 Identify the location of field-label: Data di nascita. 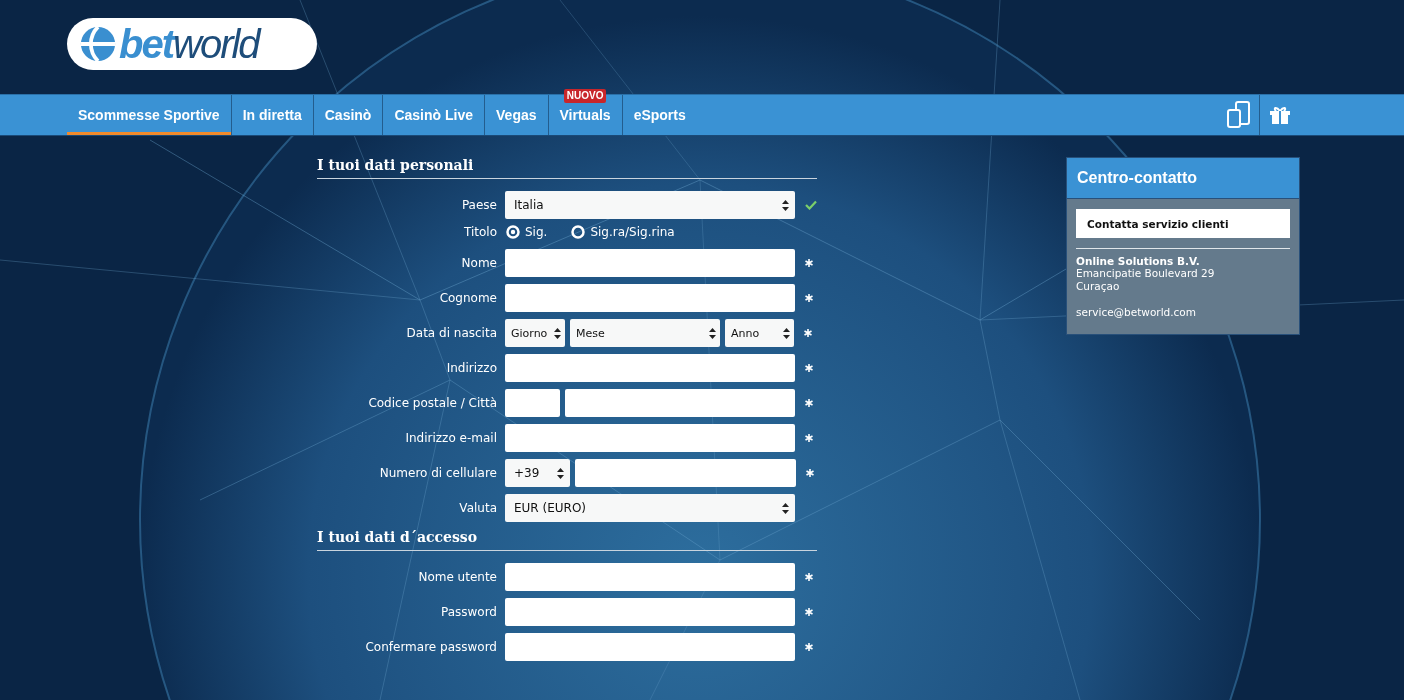
(451, 333).